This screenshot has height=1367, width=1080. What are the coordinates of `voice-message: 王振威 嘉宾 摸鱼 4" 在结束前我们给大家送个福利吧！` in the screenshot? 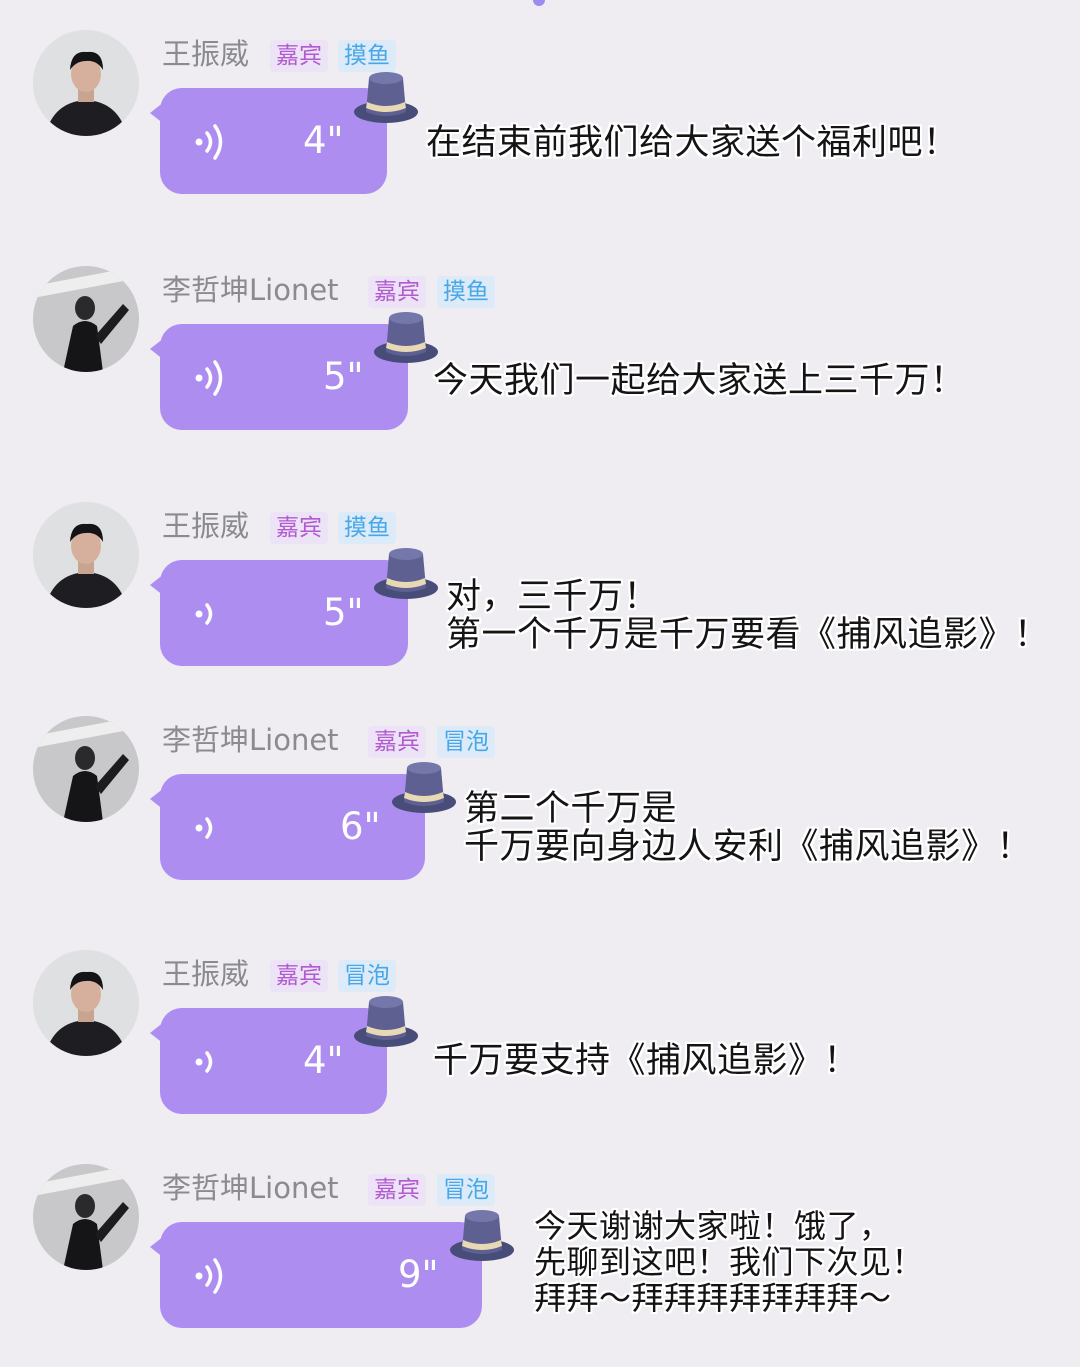 It's located at (540, 130).